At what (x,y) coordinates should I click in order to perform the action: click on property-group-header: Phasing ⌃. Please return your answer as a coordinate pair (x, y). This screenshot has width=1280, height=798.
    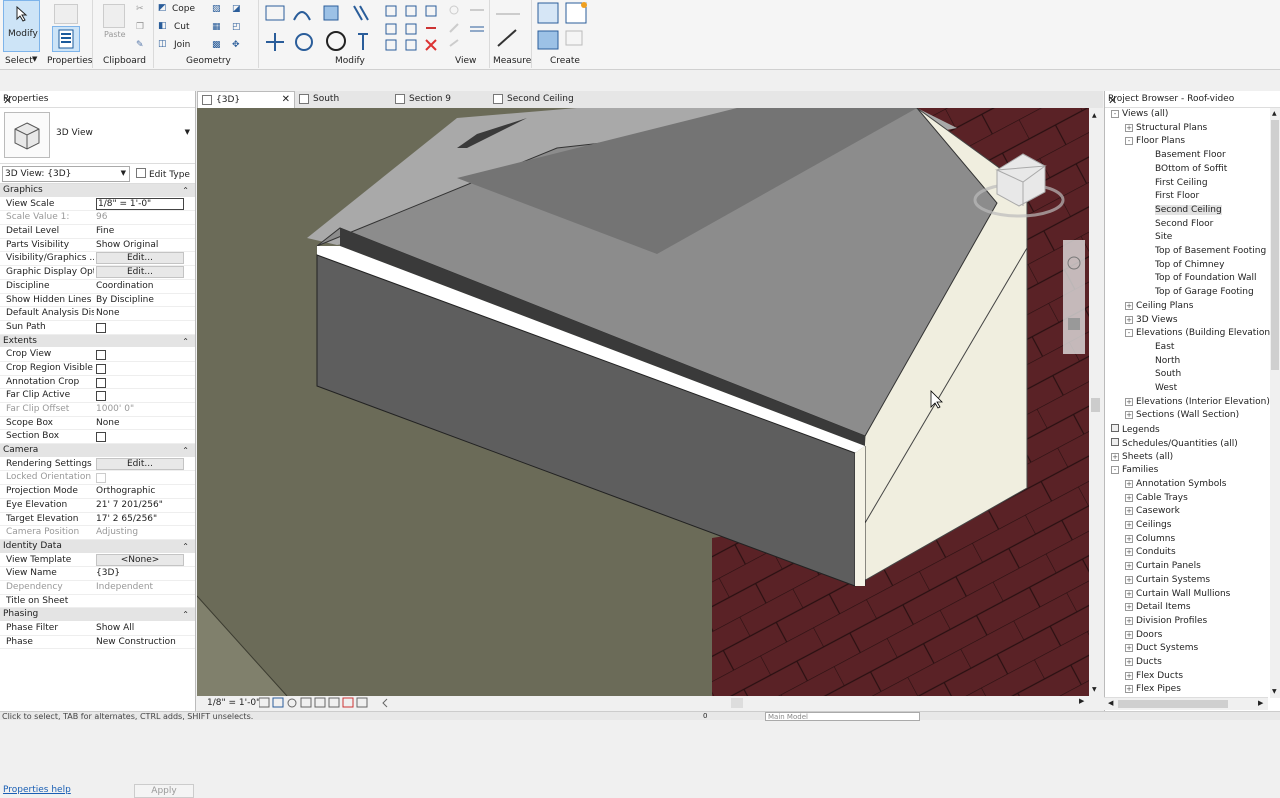
    Looking at the image, I should click on (97, 615).